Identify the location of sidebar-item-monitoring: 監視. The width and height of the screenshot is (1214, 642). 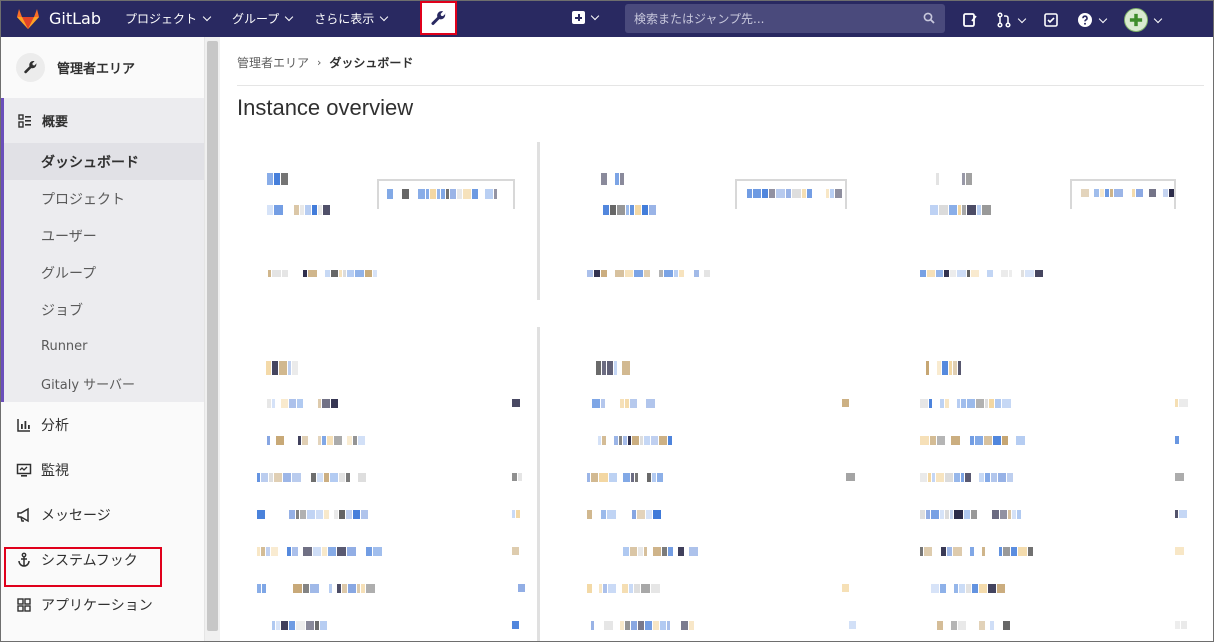
(102, 469).